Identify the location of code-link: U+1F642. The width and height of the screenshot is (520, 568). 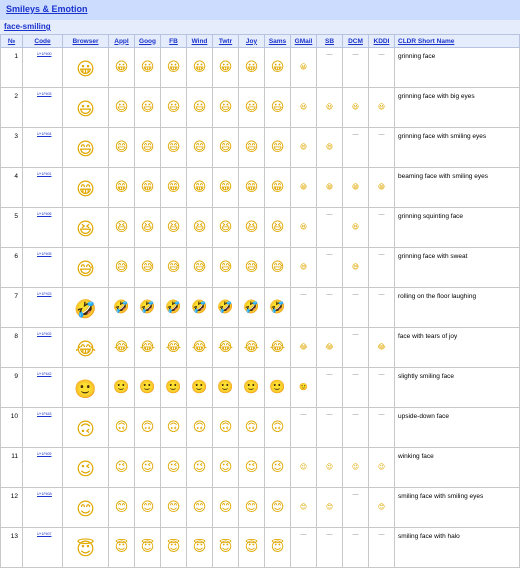
(44, 374).